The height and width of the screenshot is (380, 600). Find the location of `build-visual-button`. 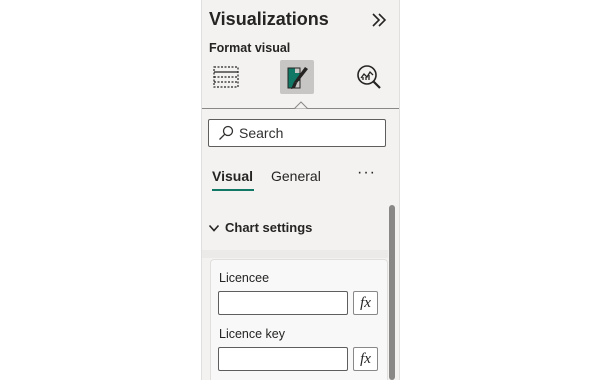

build-visual-button is located at coordinates (226, 77).